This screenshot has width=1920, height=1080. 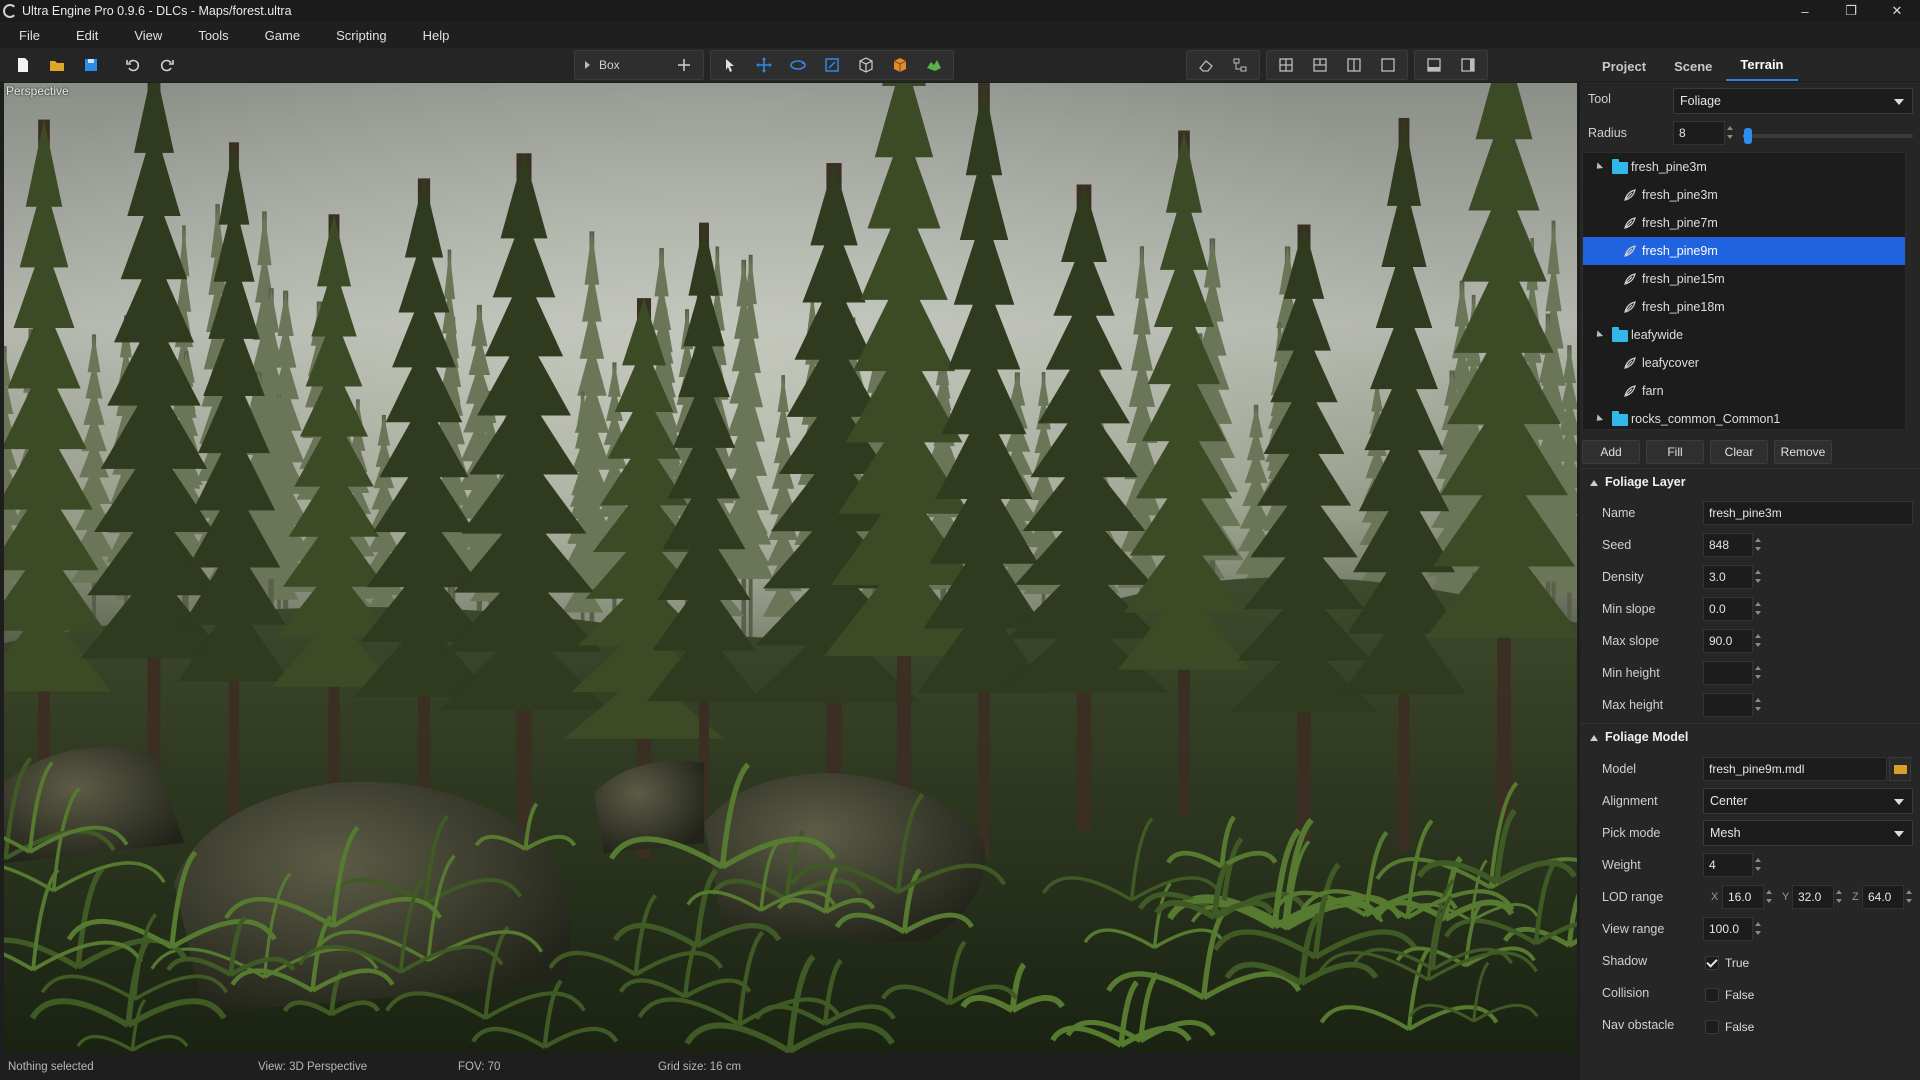 I want to click on radius-stepper, so click(x=1730, y=133).